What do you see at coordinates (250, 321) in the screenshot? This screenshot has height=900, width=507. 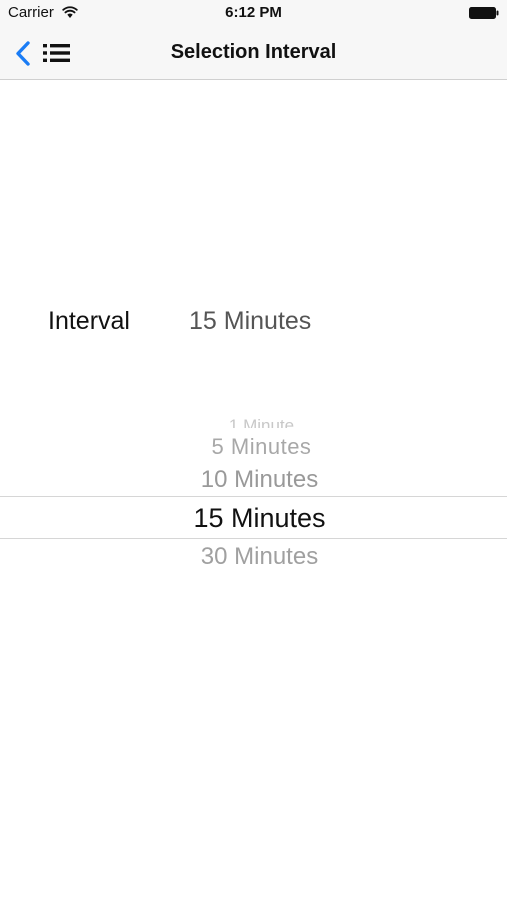 I see `interval-value: 15 Minutes` at bounding box center [250, 321].